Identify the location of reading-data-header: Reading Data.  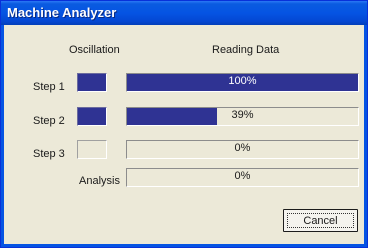
(246, 50).